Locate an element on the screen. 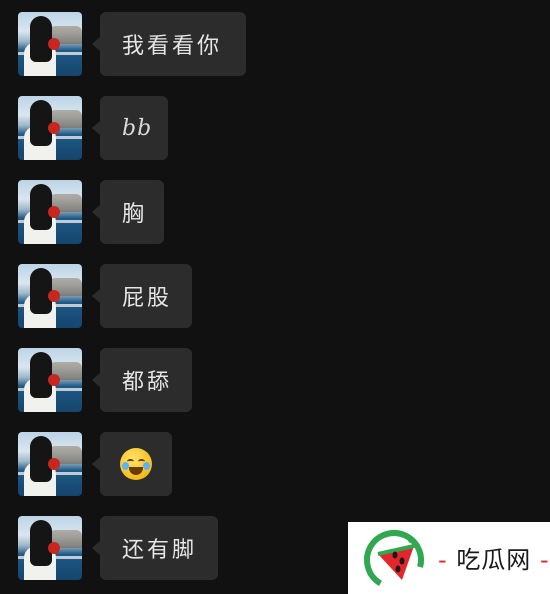 The height and width of the screenshot is (594, 550). message-text: 都舔 is located at coordinates (147, 382).